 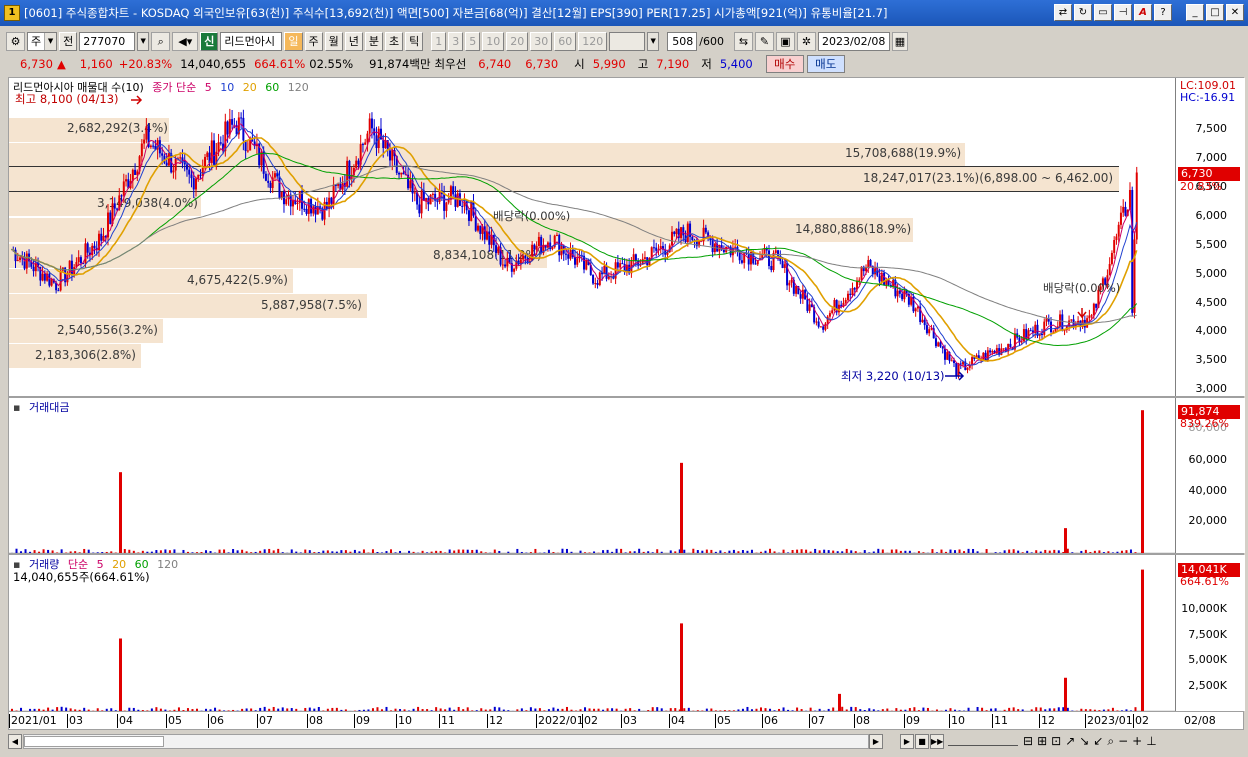 I want to click on sell-button: 매도, so click(x=825, y=64).